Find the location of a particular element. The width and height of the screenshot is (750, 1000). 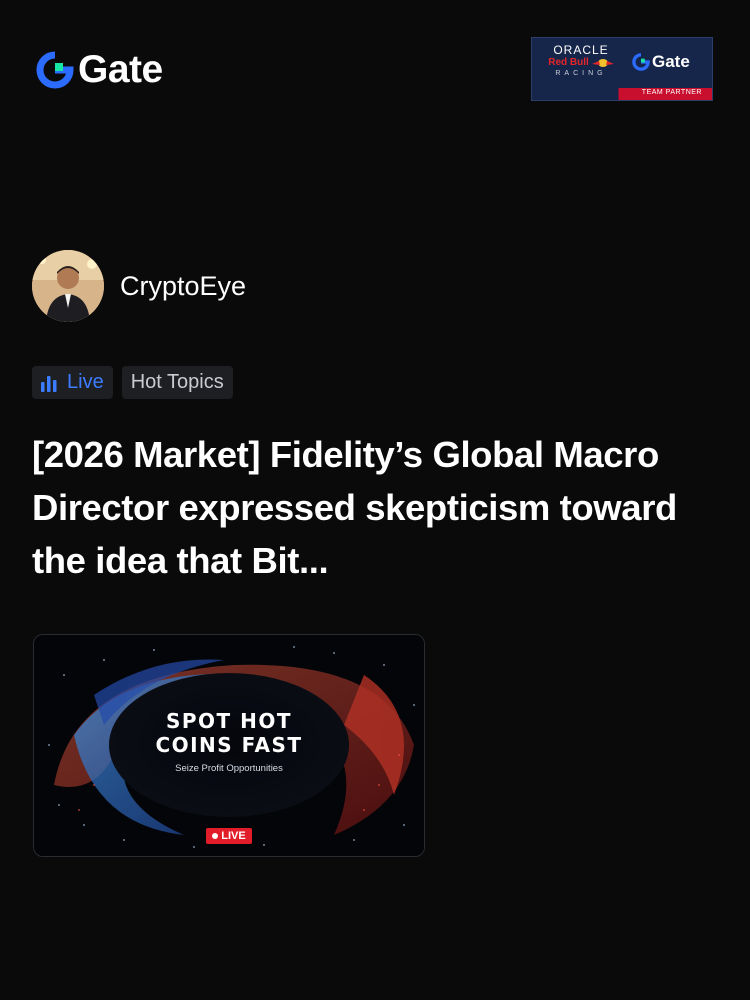

oracle-text: ORACLE is located at coordinates (581, 50).